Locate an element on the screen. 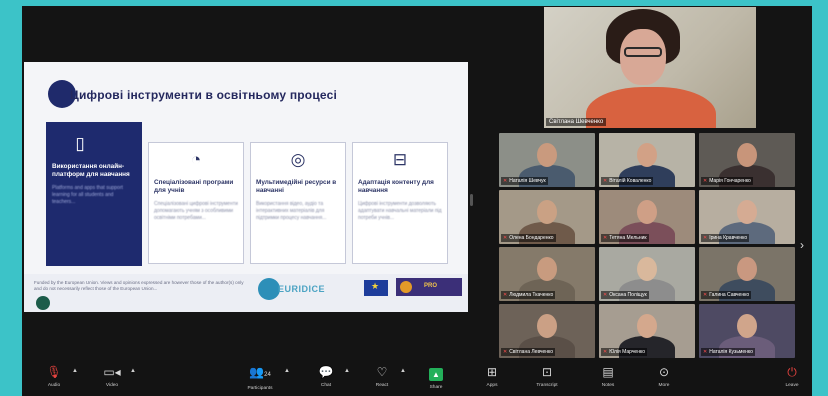 The width and height of the screenshot is (828, 396). participant-tile: Тетяна Мельник is located at coordinates (647, 217).